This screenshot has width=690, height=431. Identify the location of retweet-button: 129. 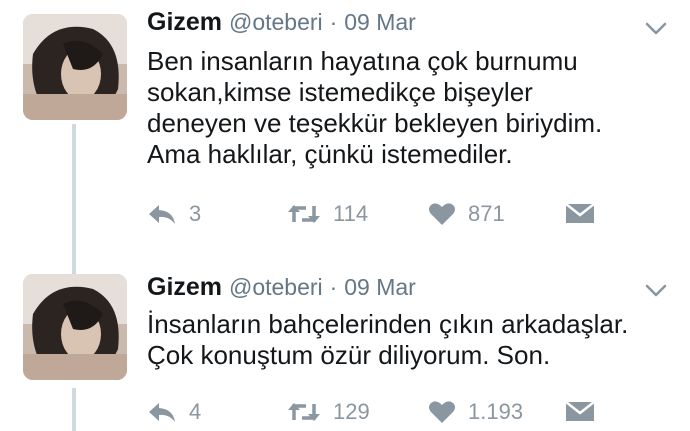
(328, 412).